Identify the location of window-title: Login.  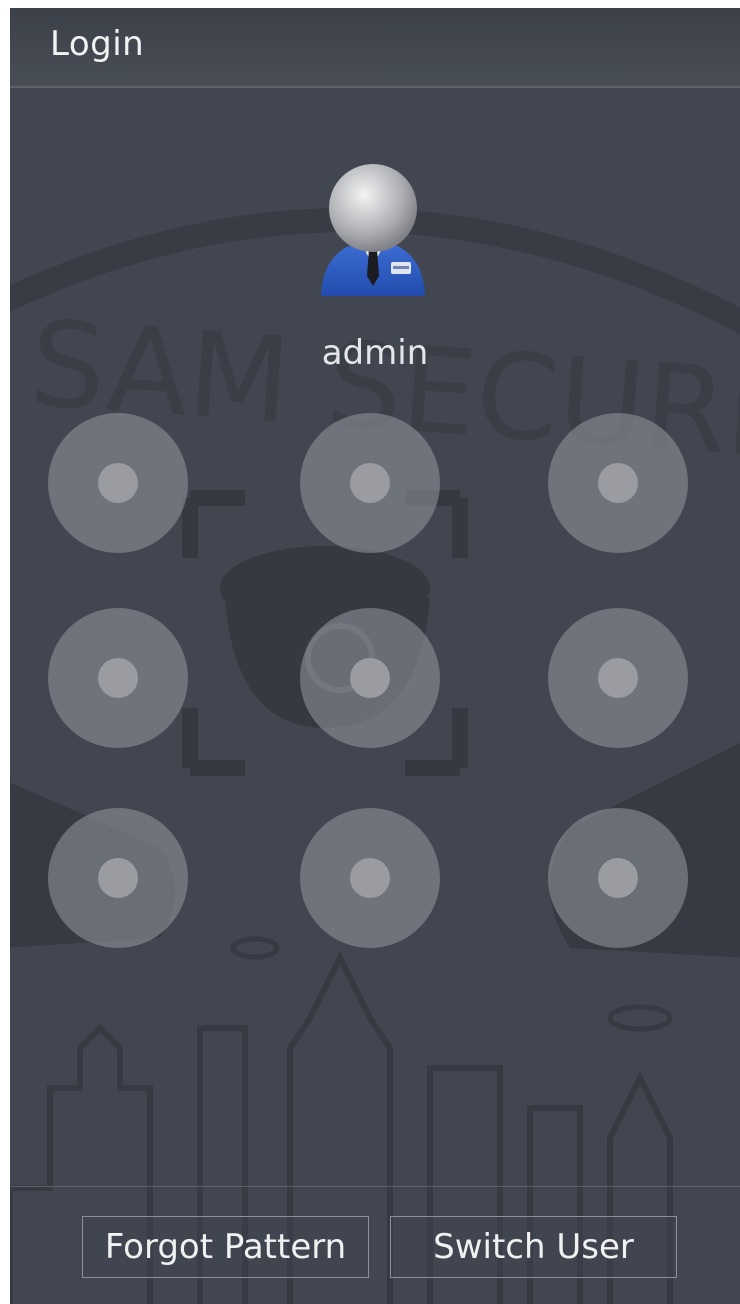
(97, 44).